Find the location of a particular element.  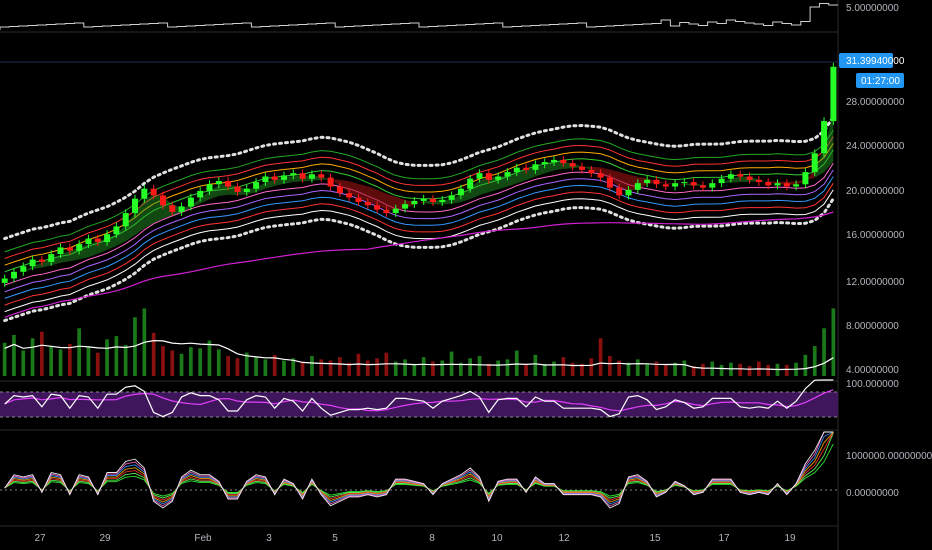

x-tick-label: 29 is located at coordinates (105, 538).